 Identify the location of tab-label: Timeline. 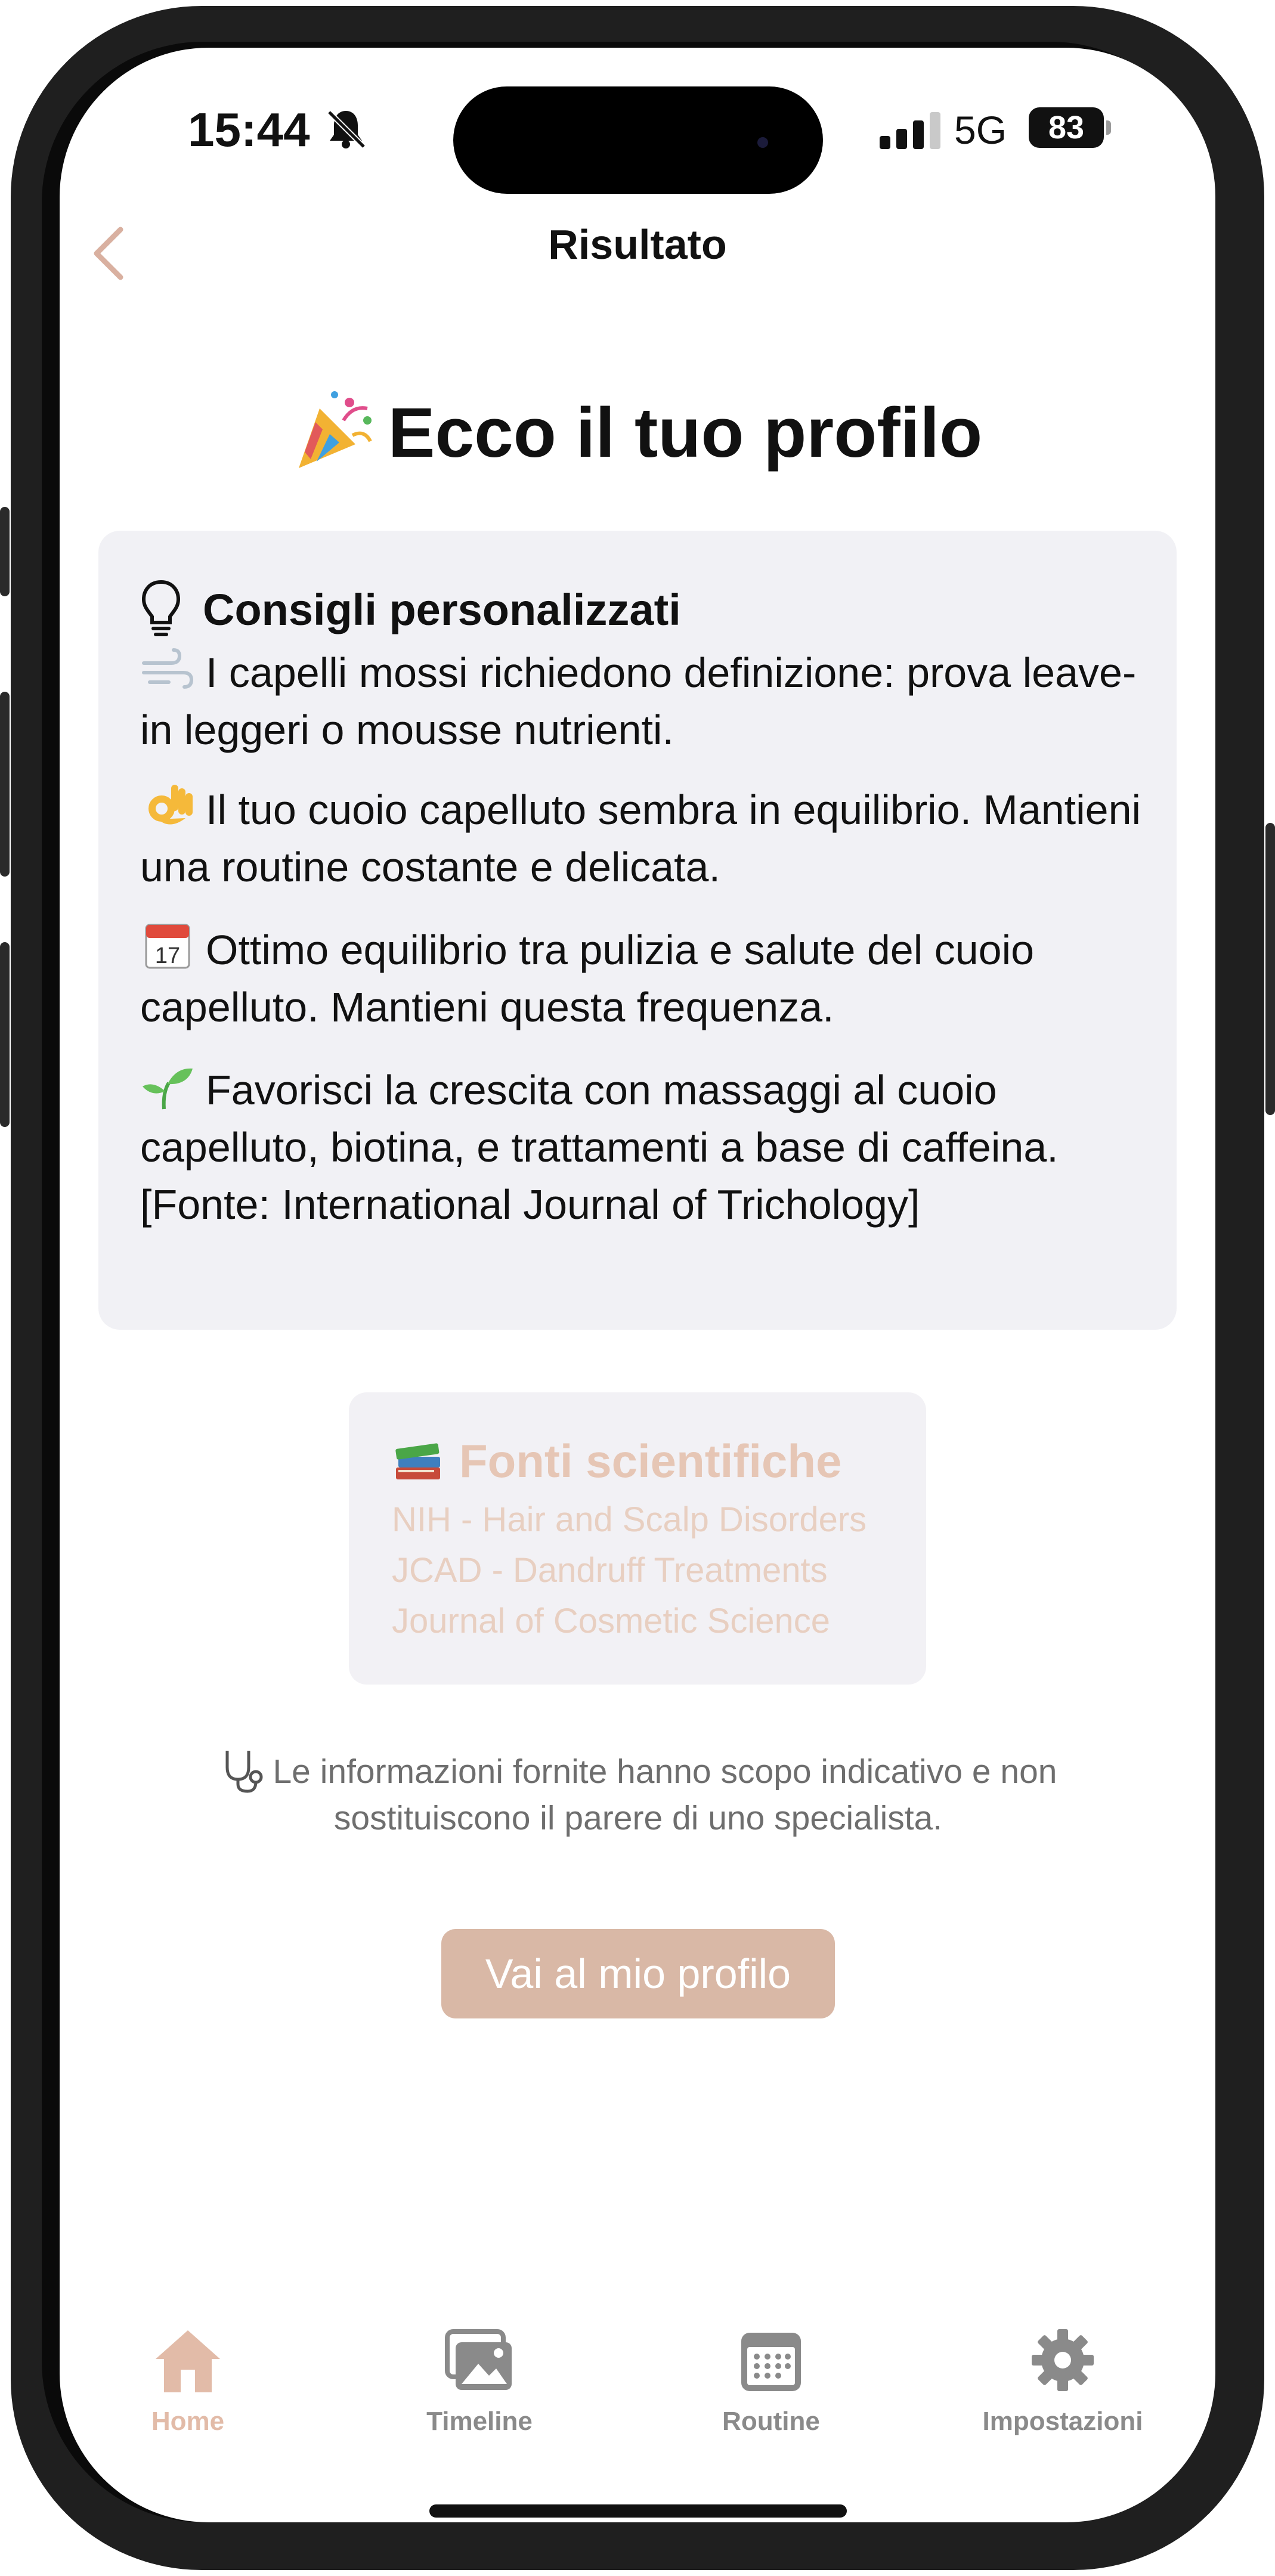
(479, 2422).